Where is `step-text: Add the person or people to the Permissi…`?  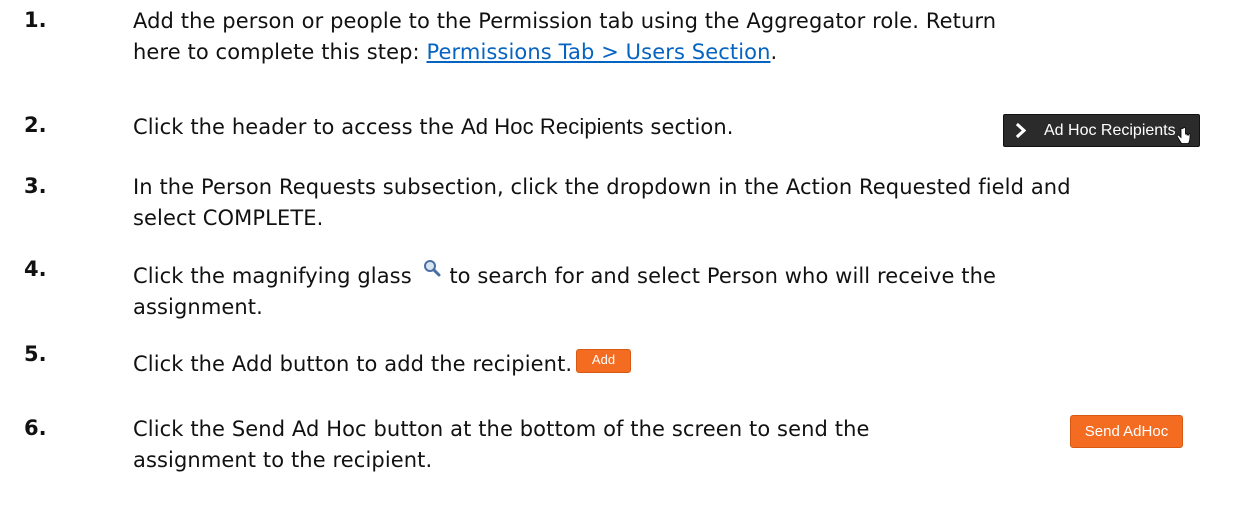 step-text: Add the person or people to the Permissi… is located at coordinates (564, 37).